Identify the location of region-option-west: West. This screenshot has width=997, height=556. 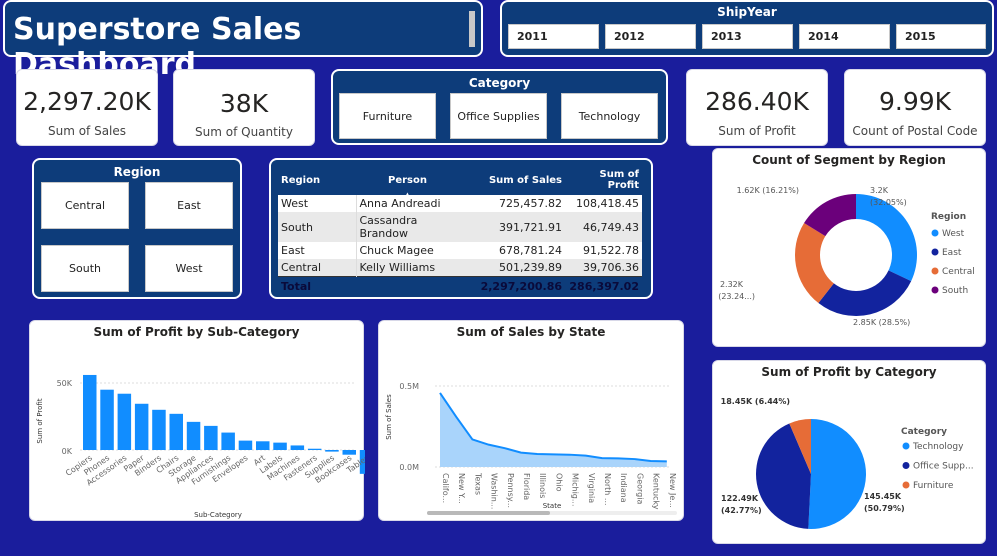
(189, 268).